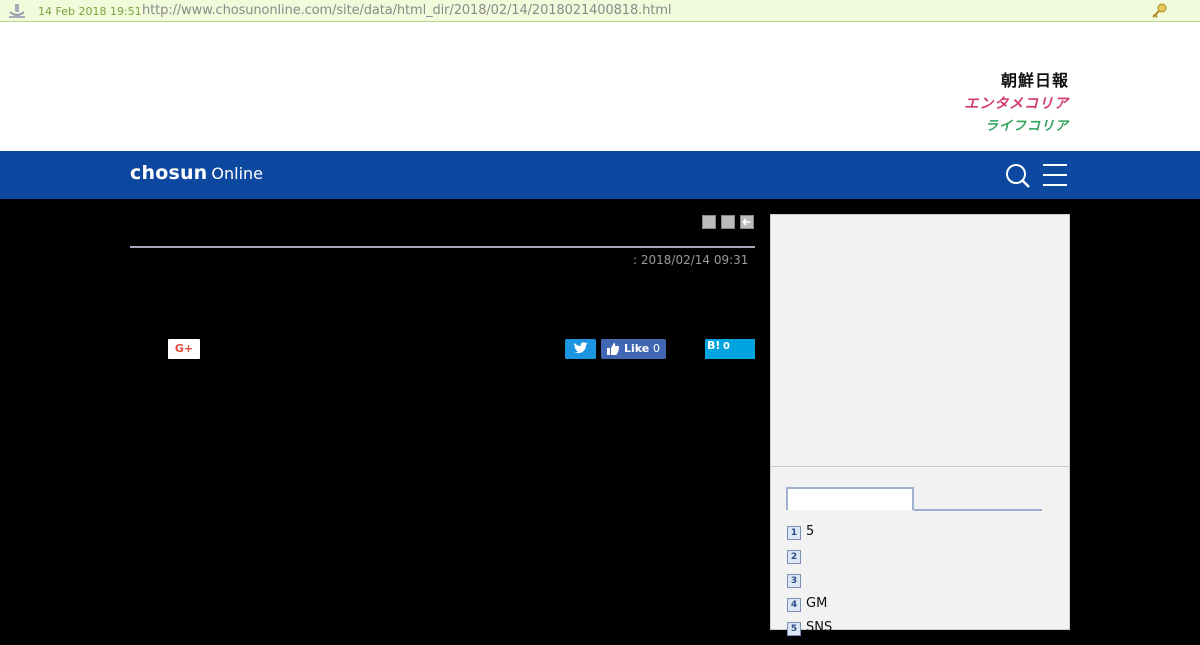  Describe the element at coordinates (600, 175) in the screenshot. I see `nav-bar: chosun Online` at that location.